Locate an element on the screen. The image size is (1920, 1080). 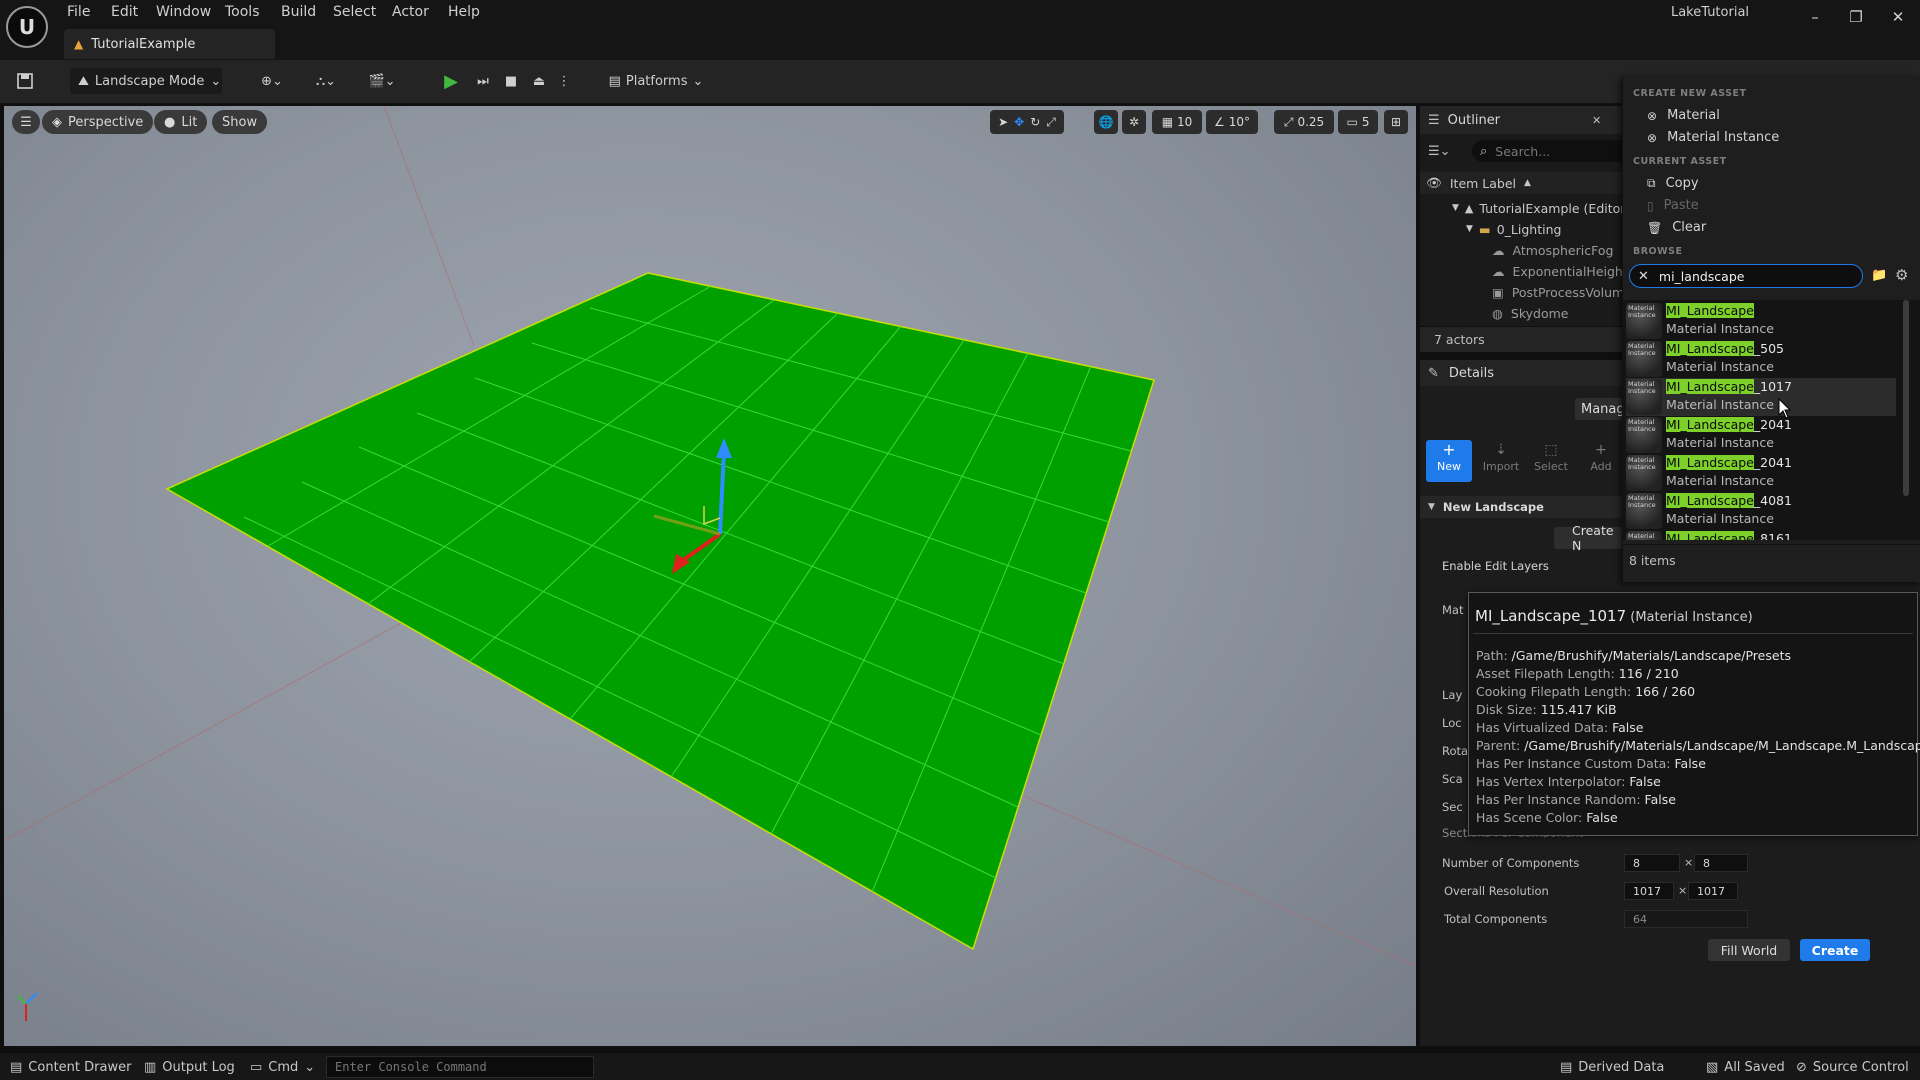
menu-build: Build is located at coordinates (298, 12).